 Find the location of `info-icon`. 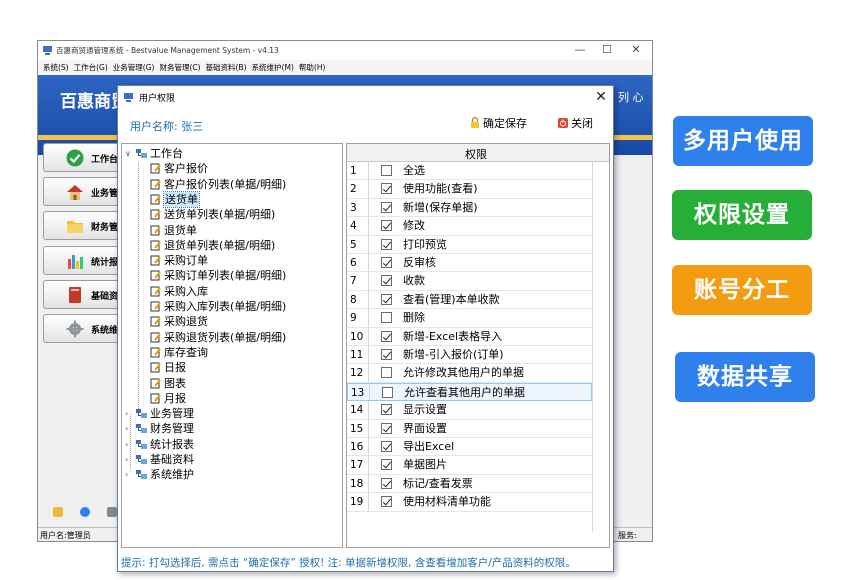

info-icon is located at coordinates (85, 512).